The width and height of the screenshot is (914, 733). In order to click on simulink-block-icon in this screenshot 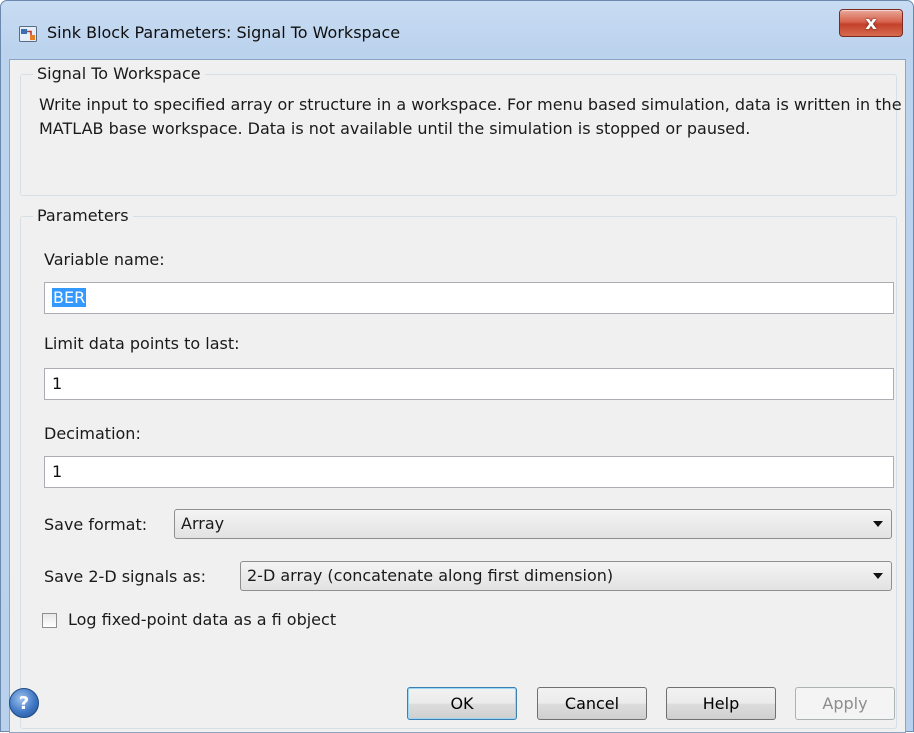, I will do `click(28, 34)`.